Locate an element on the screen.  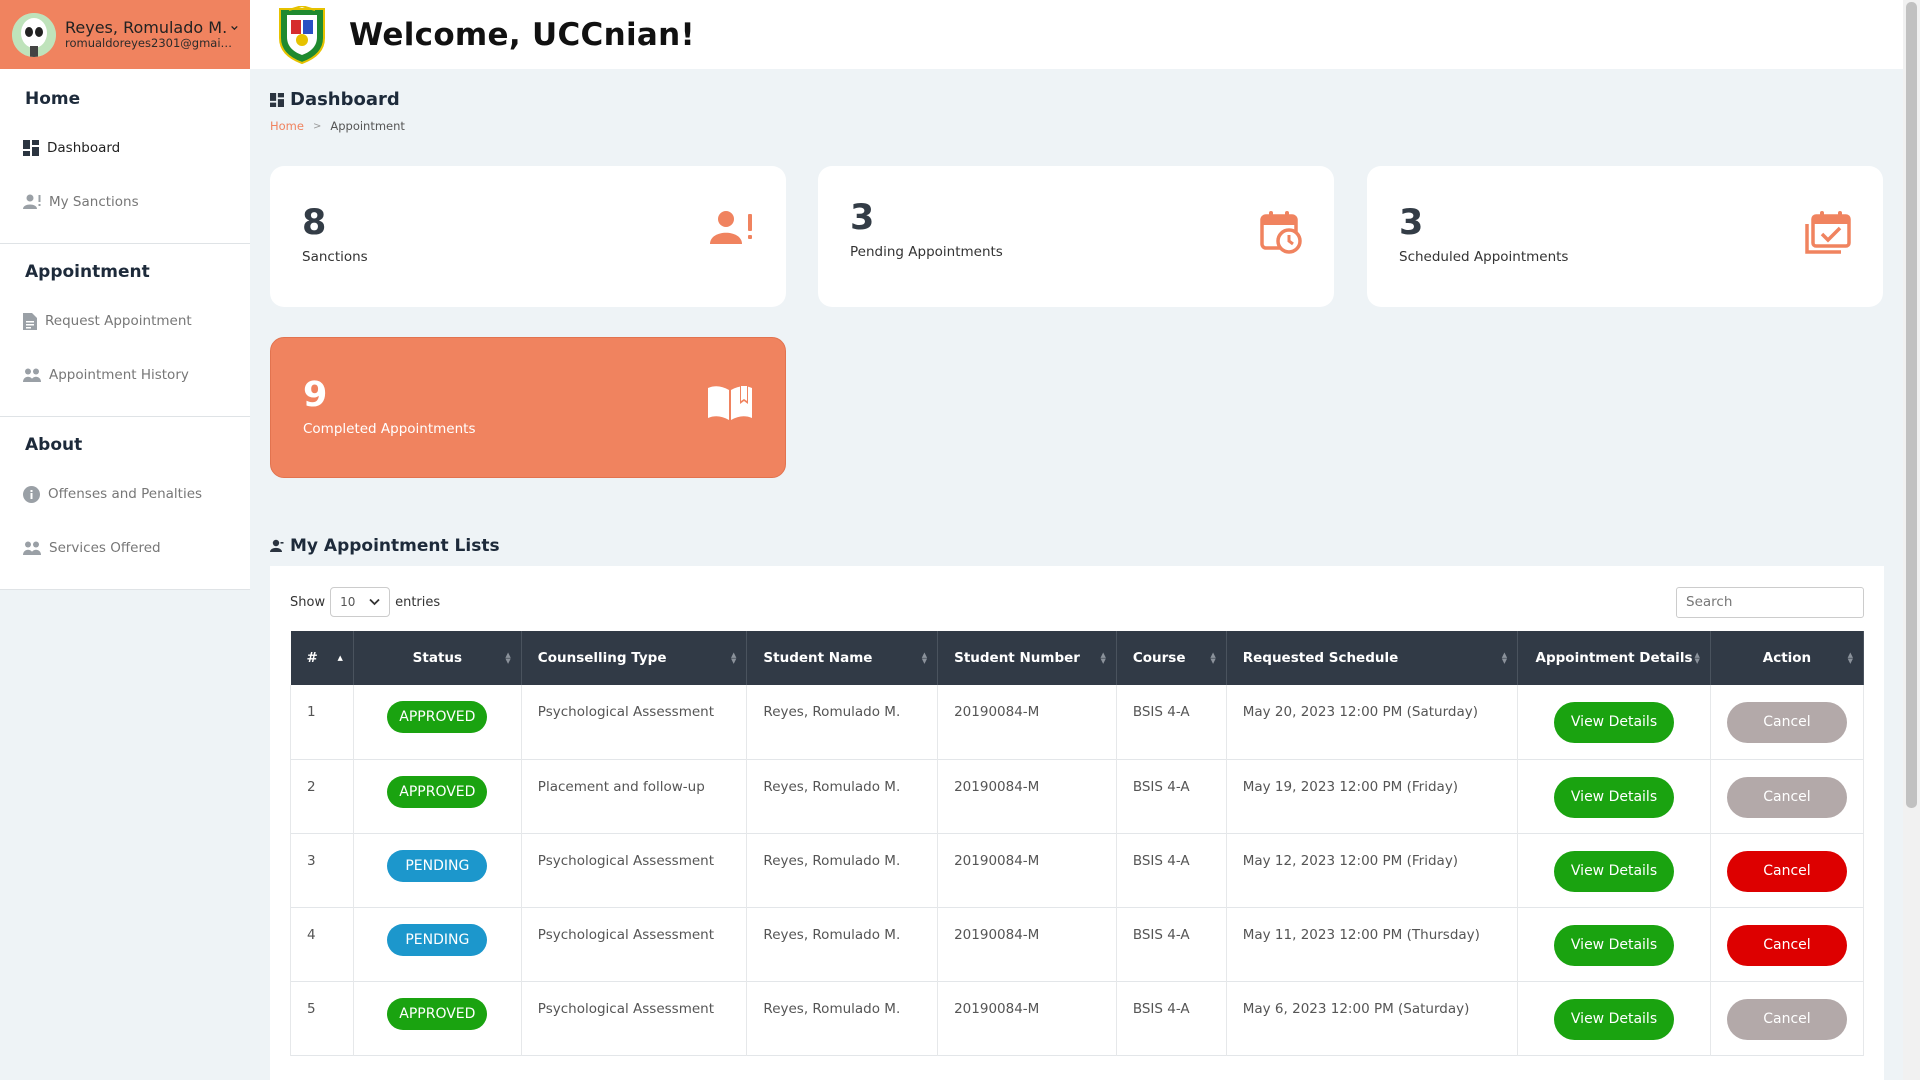
cell-number: 4 is located at coordinates (322, 944).